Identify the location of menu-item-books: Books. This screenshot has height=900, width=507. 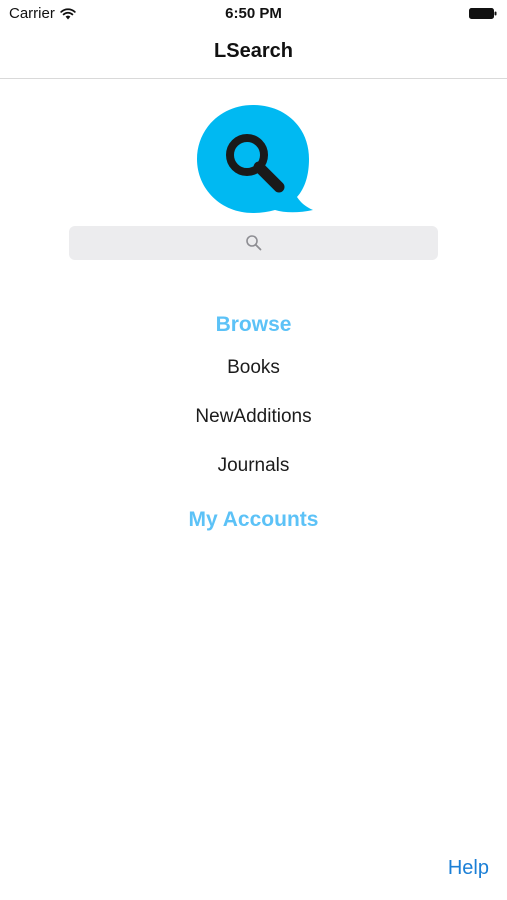
(253, 368).